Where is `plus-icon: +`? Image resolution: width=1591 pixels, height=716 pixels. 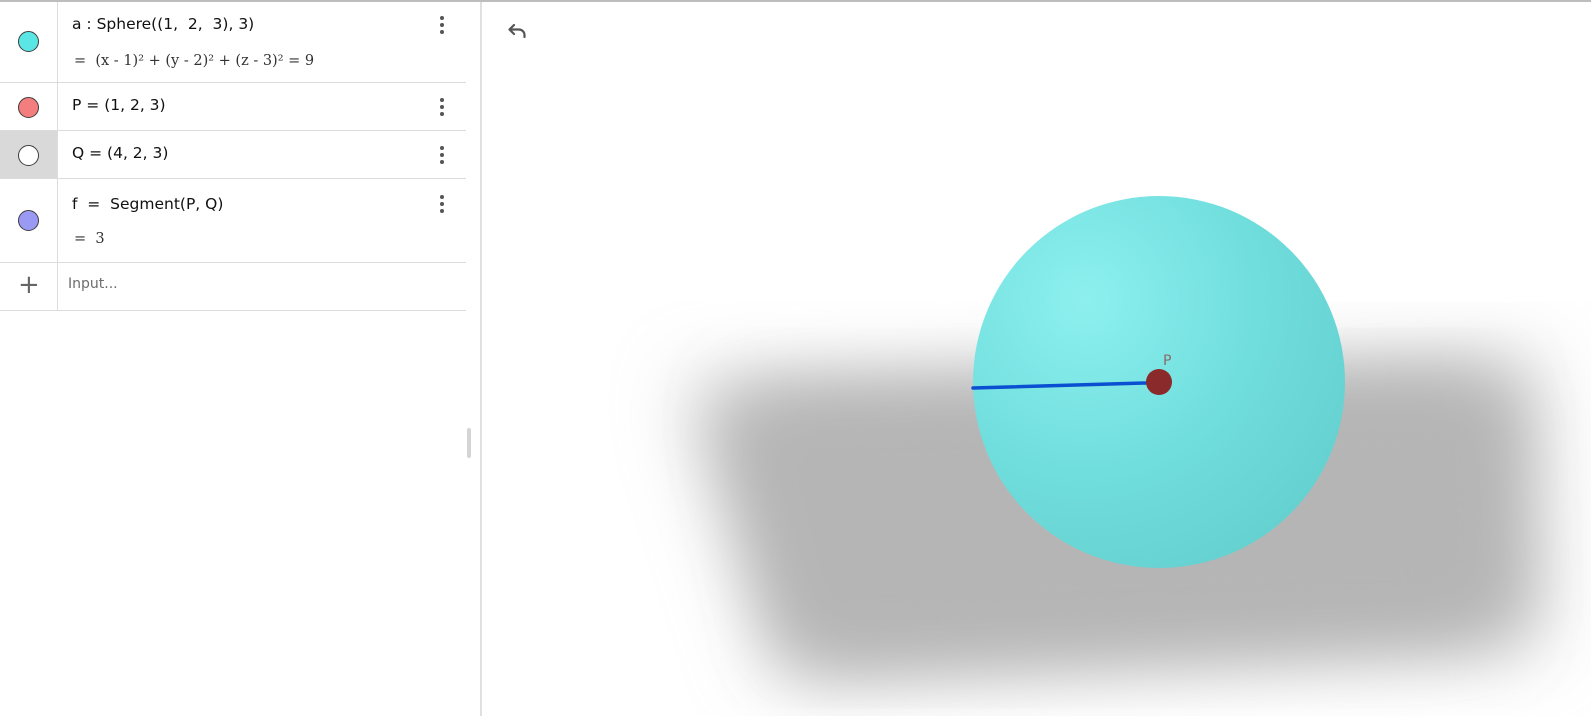
plus-icon: + is located at coordinates (29, 285).